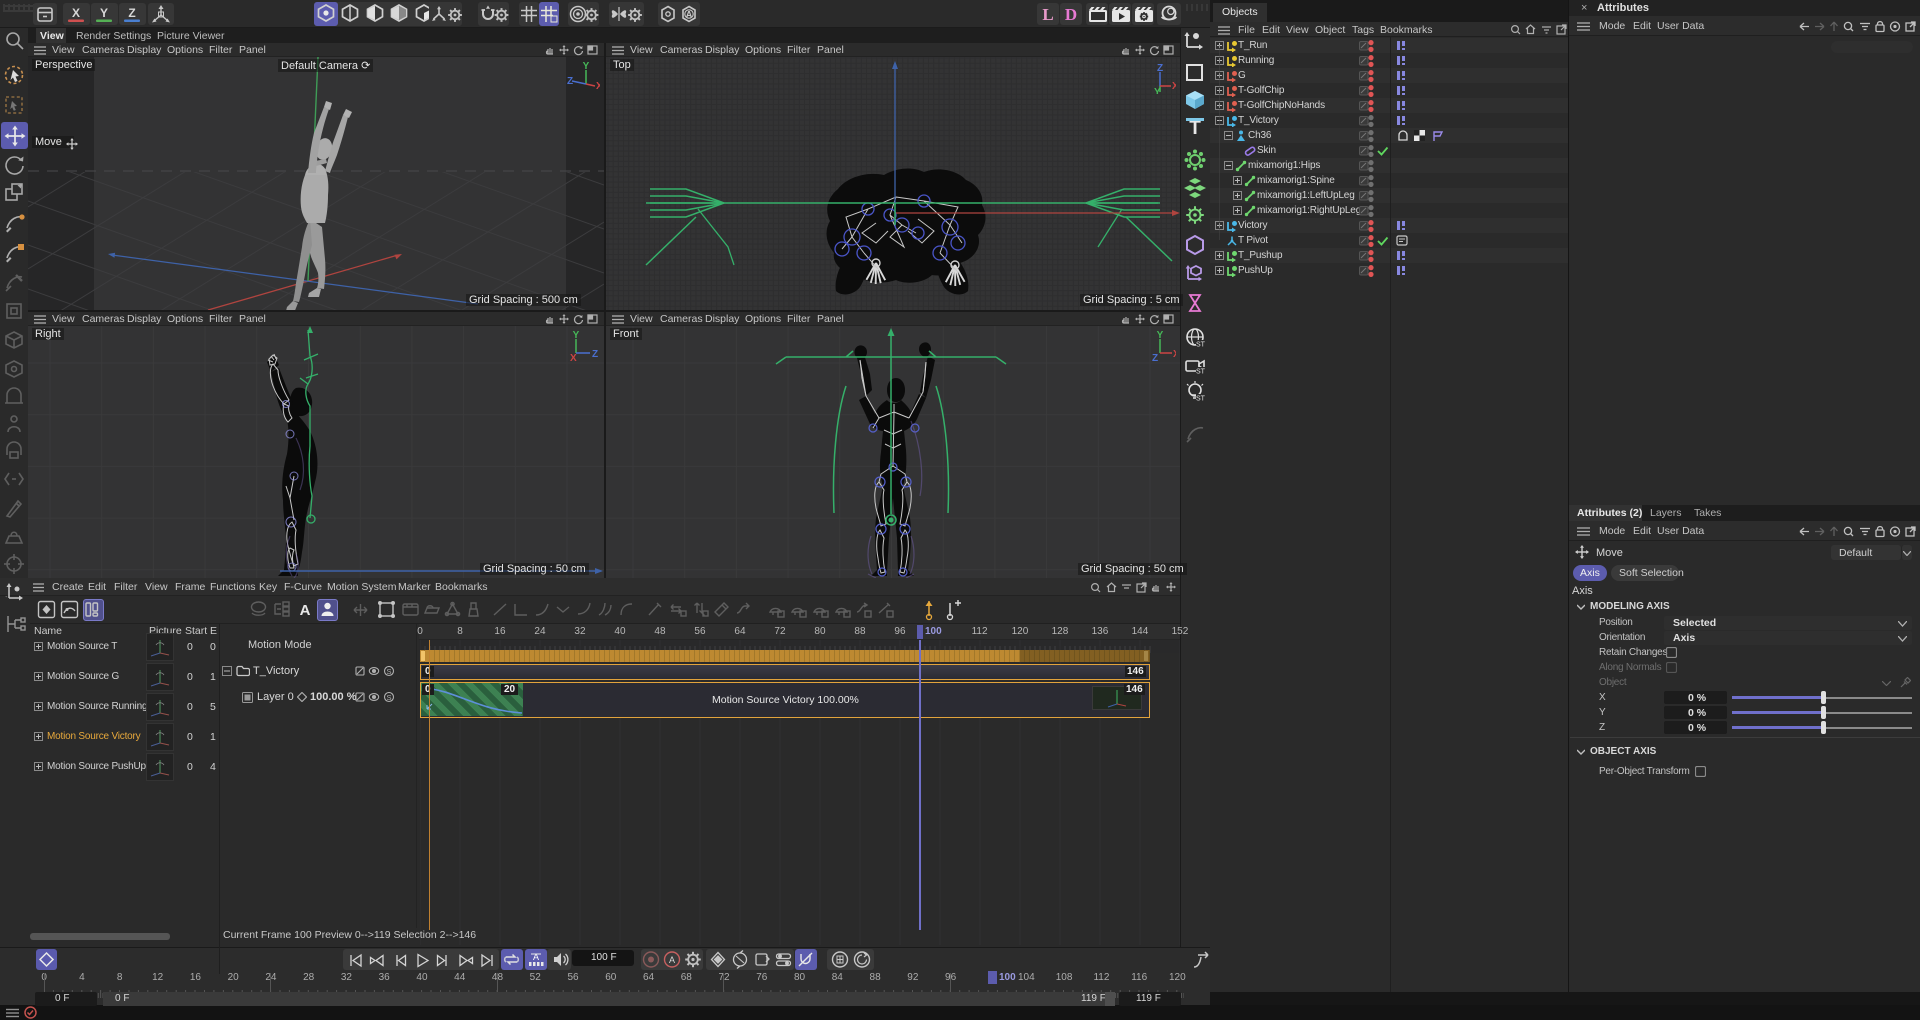 The image size is (1920, 1020). I want to click on svg-text: L, so click(1047, 14).